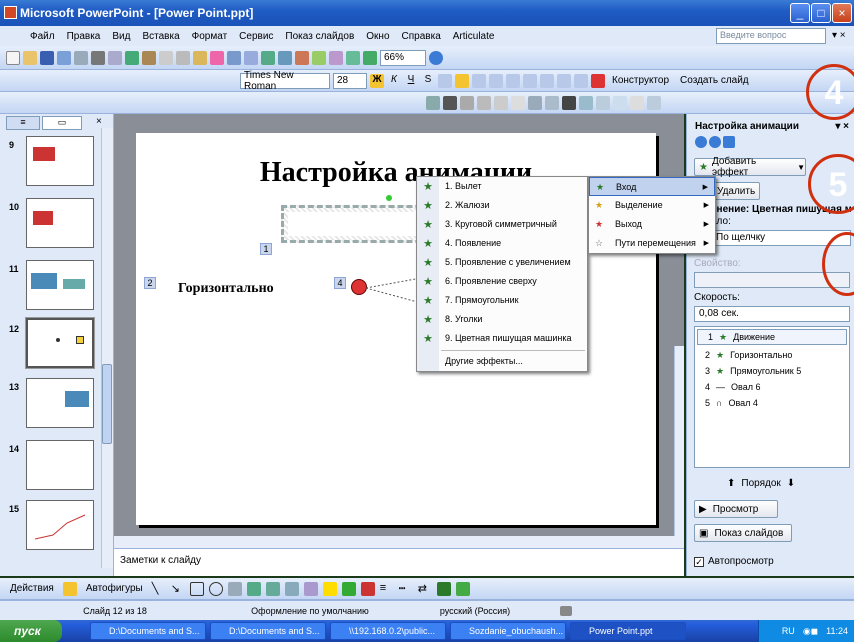 The image size is (854, 642). What do you see at coordinates (285, 81) in the screenshot?
I see `font-select: Times New Roman` at bounding box center [285, 81].